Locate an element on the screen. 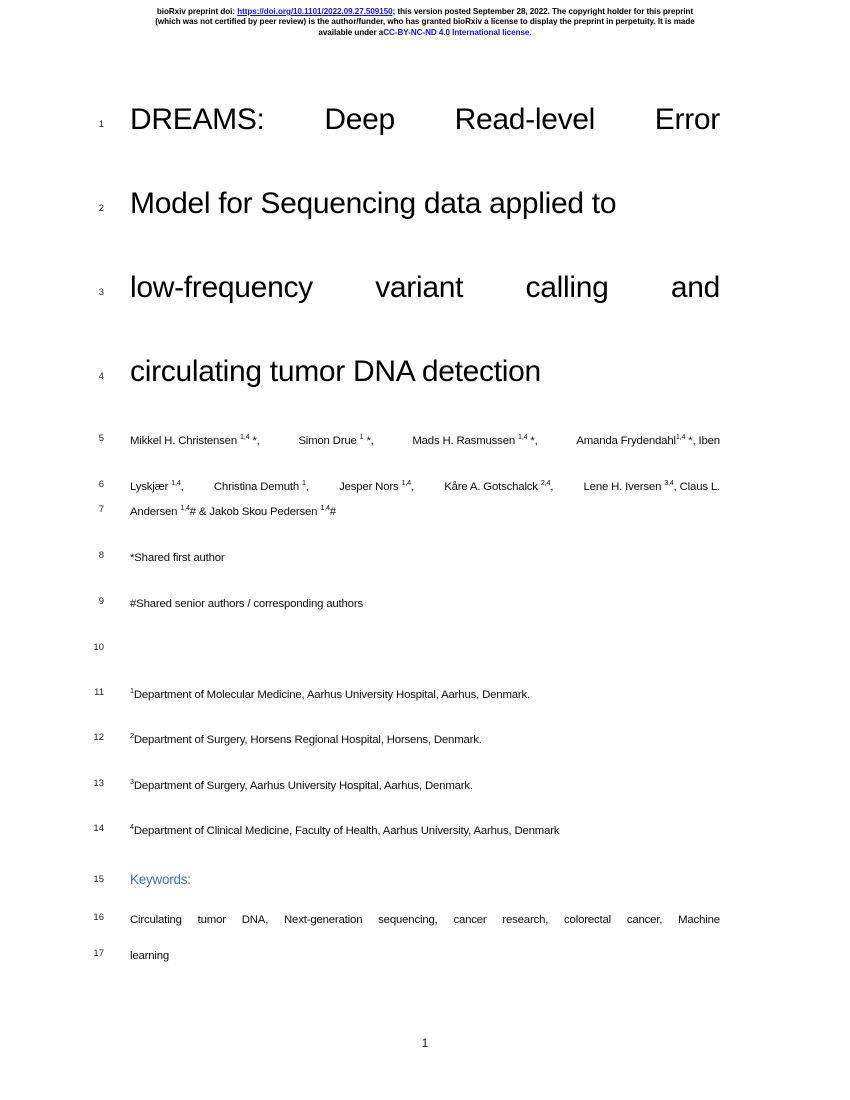 This screenshot has height=1100, width=850. author-entry: Lene H. Iversen 3,4, Claus L. is located at coordinates (652, 485).